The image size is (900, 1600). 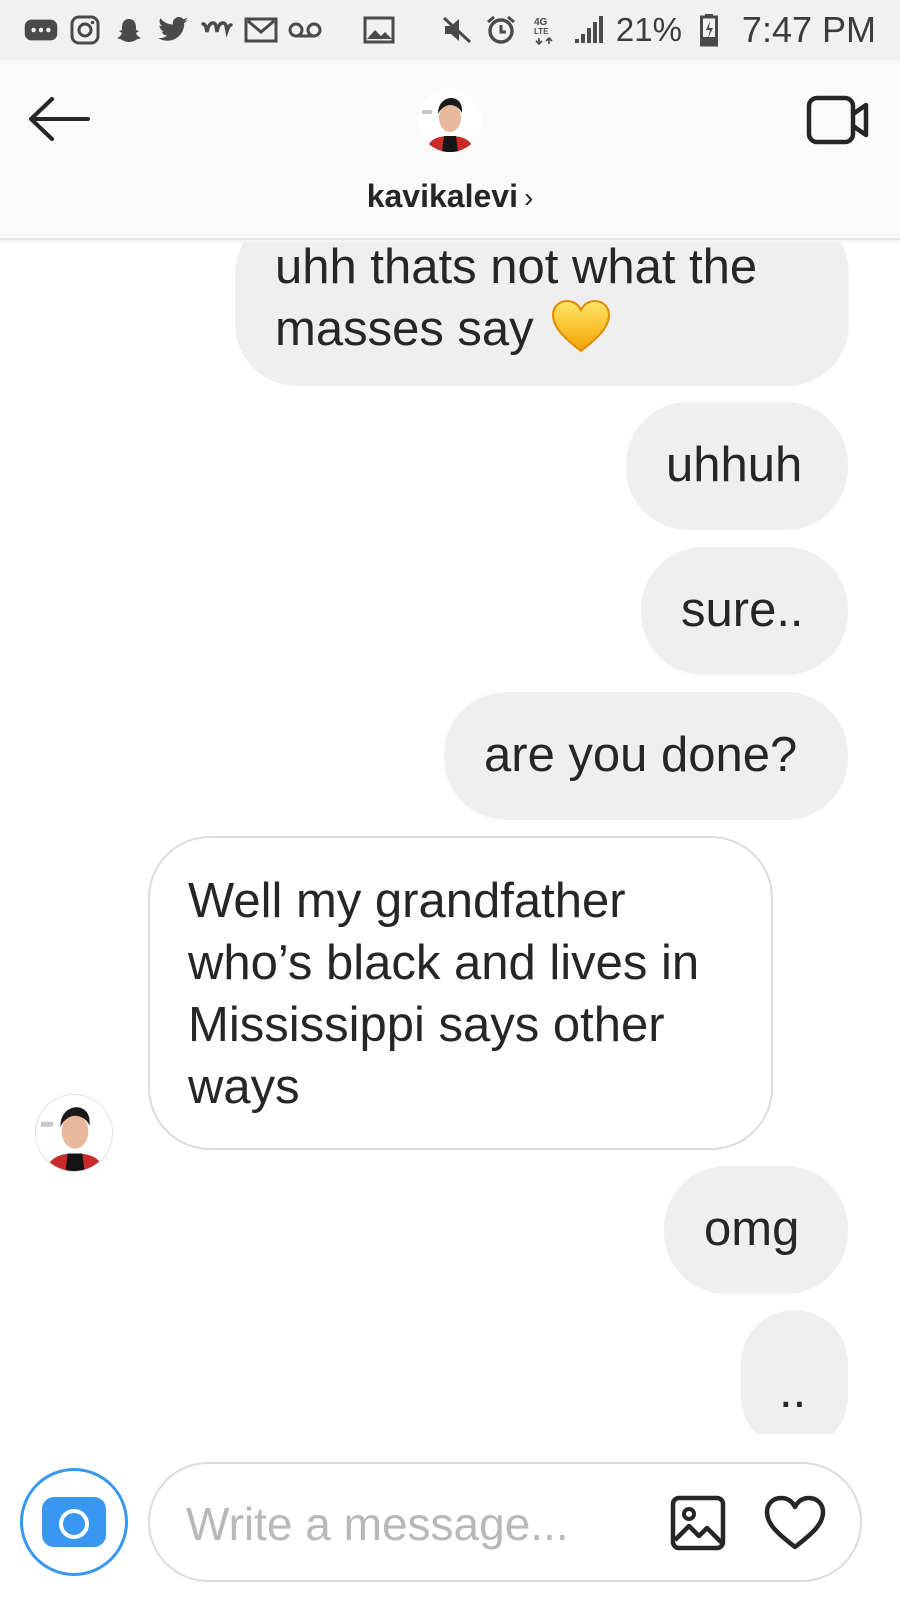 I want to click on conversation-header: kavikalevi ›, so click(x=450, y=150).